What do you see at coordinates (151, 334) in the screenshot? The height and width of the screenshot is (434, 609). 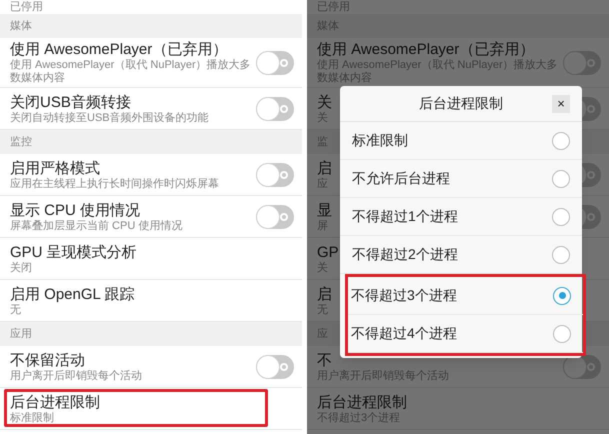 I see `section-header: 应用` at bounding box center [151, 334].